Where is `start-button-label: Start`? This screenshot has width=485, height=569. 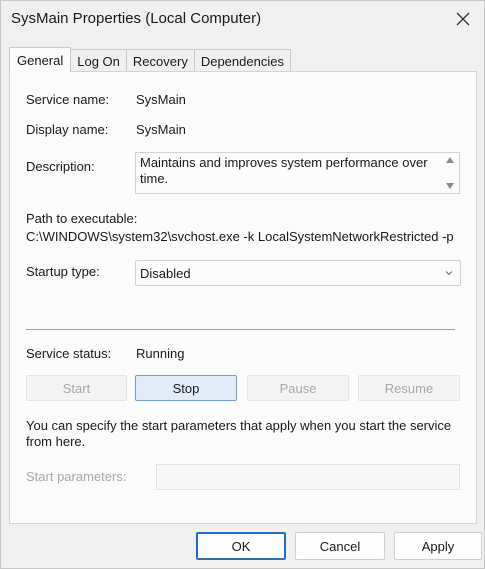
start-button-label: Start is located at coordinates (76, 388).